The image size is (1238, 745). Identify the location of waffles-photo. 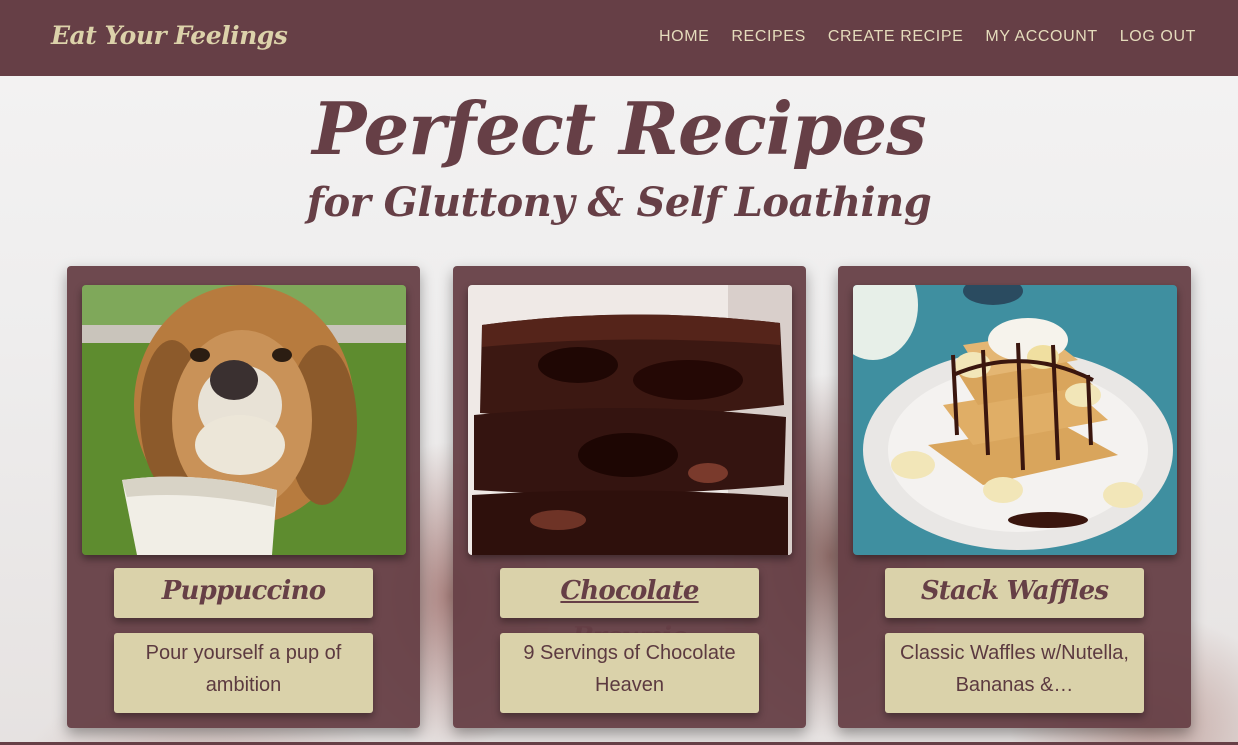
(1015, 420).